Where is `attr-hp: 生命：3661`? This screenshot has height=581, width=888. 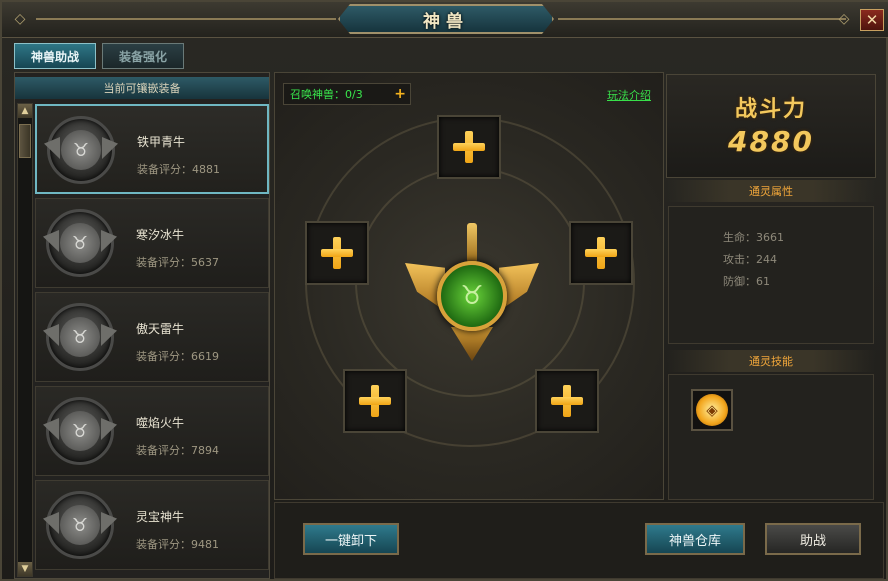 attr-hp: 生命：3661 is located at coordinates (753, 237).